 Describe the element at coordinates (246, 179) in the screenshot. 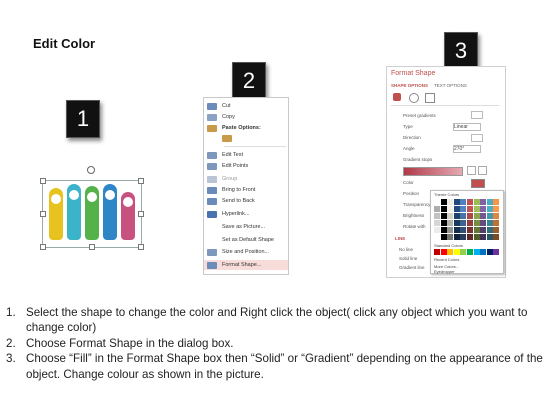

I see `menu-item-group: Group` at that location.